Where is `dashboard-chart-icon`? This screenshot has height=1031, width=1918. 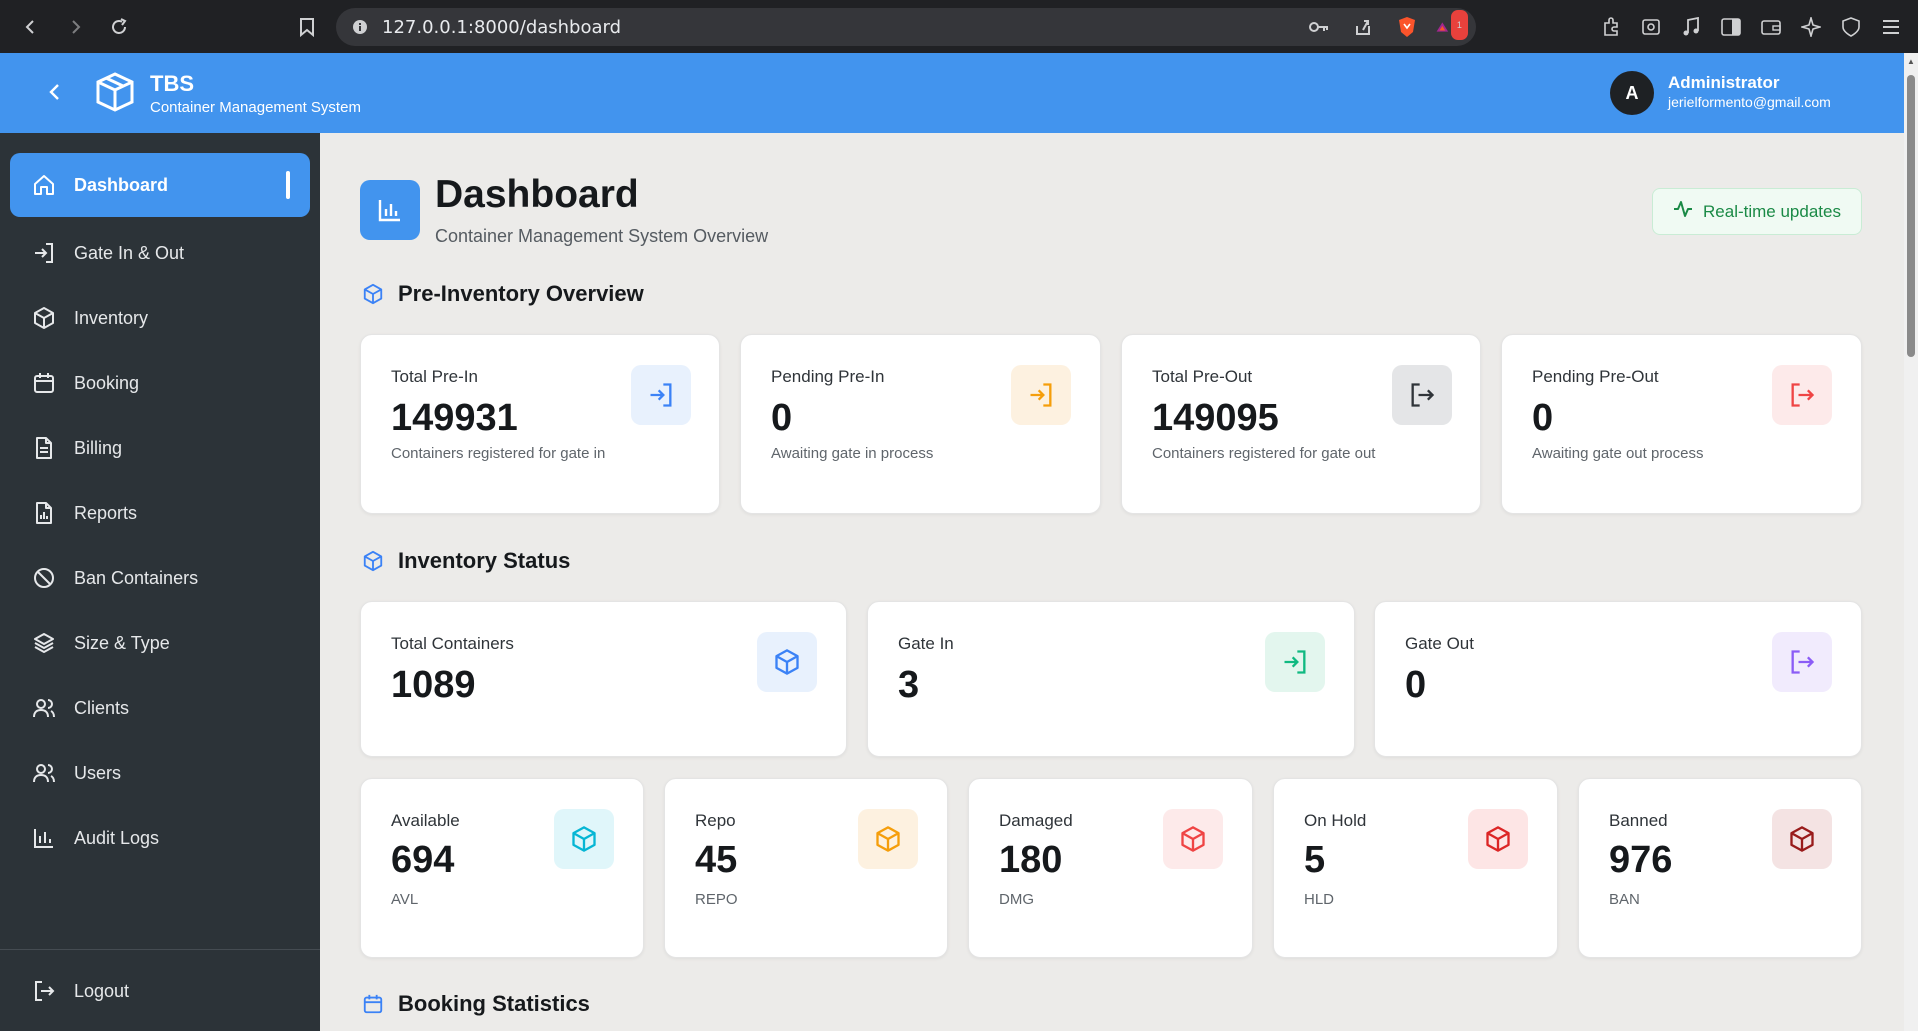 dashboard-chart-icon is located at coordinates (390, 210).